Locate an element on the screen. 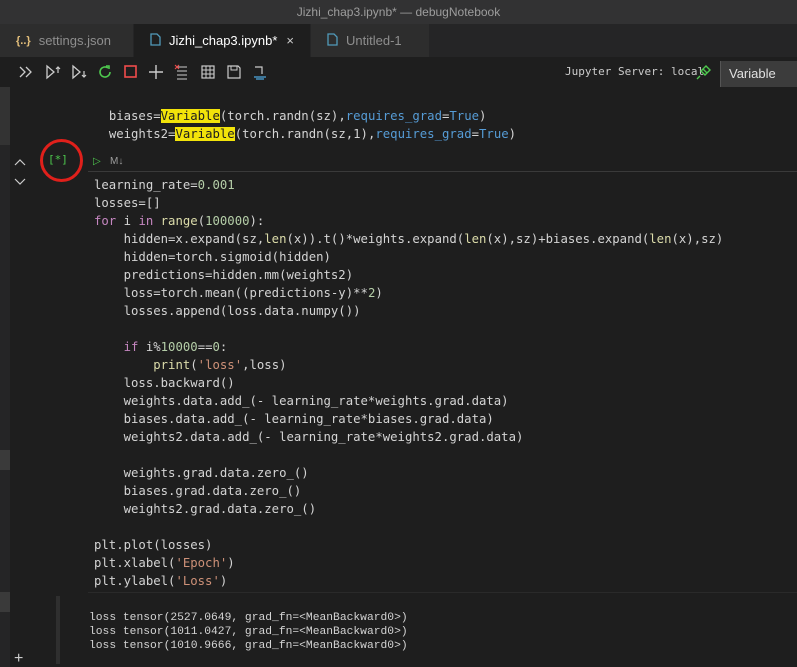 This screenshot has height=667, width=797. tab-settings-json: {..} settings.json is located at coordinates (66, 40).